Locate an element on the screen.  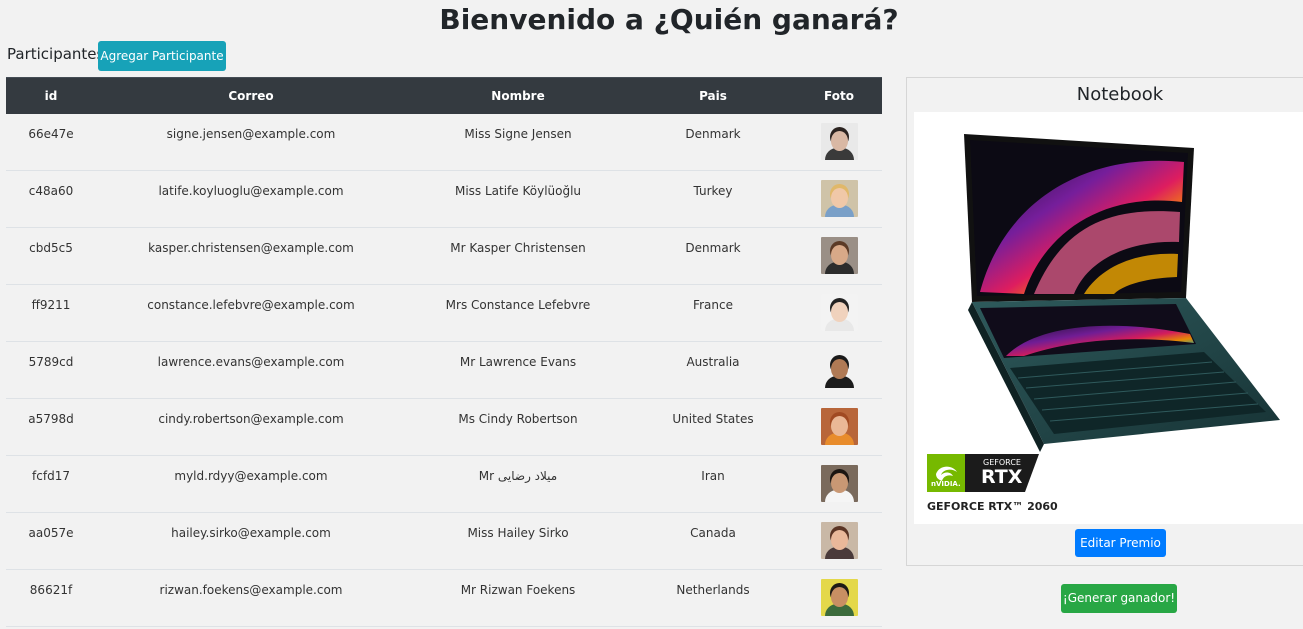
cell-id: aa057e is located at coordinates (51, 541).